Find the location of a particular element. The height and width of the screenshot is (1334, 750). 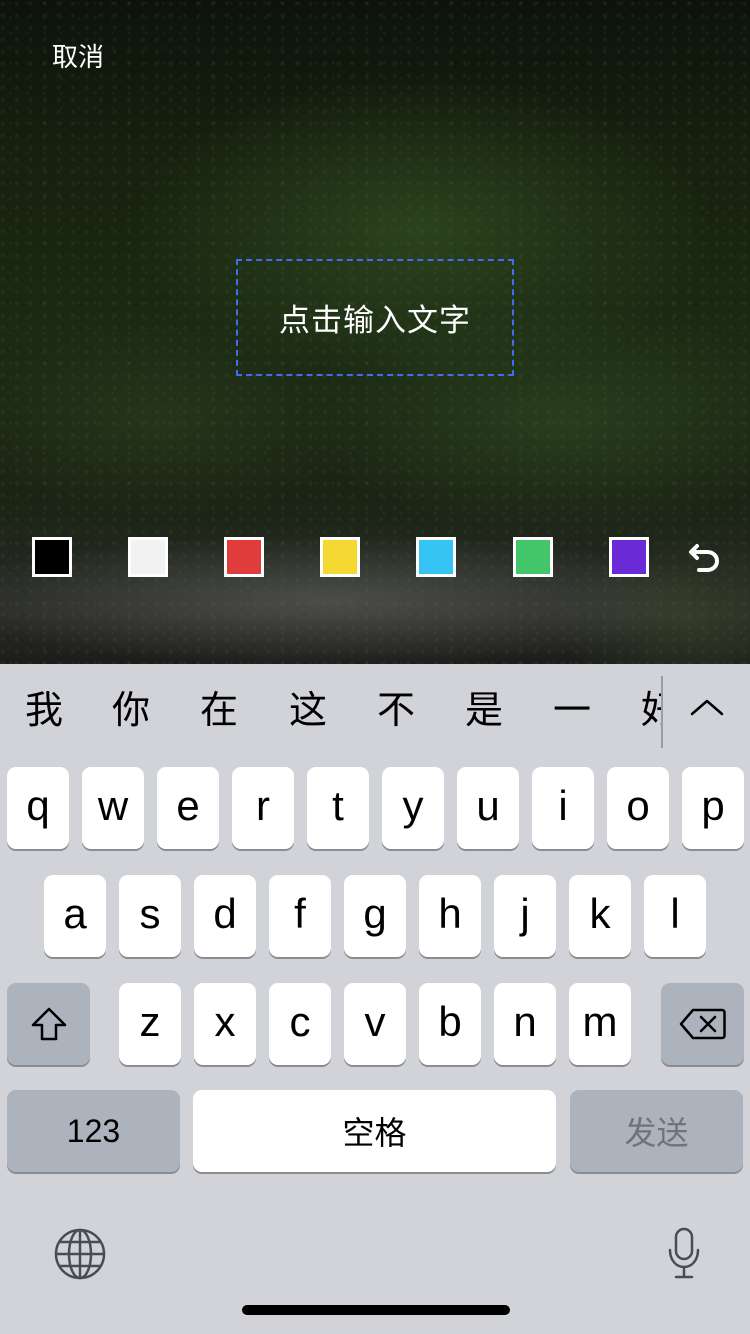

key-h: h is located at coordinates (450, 916).